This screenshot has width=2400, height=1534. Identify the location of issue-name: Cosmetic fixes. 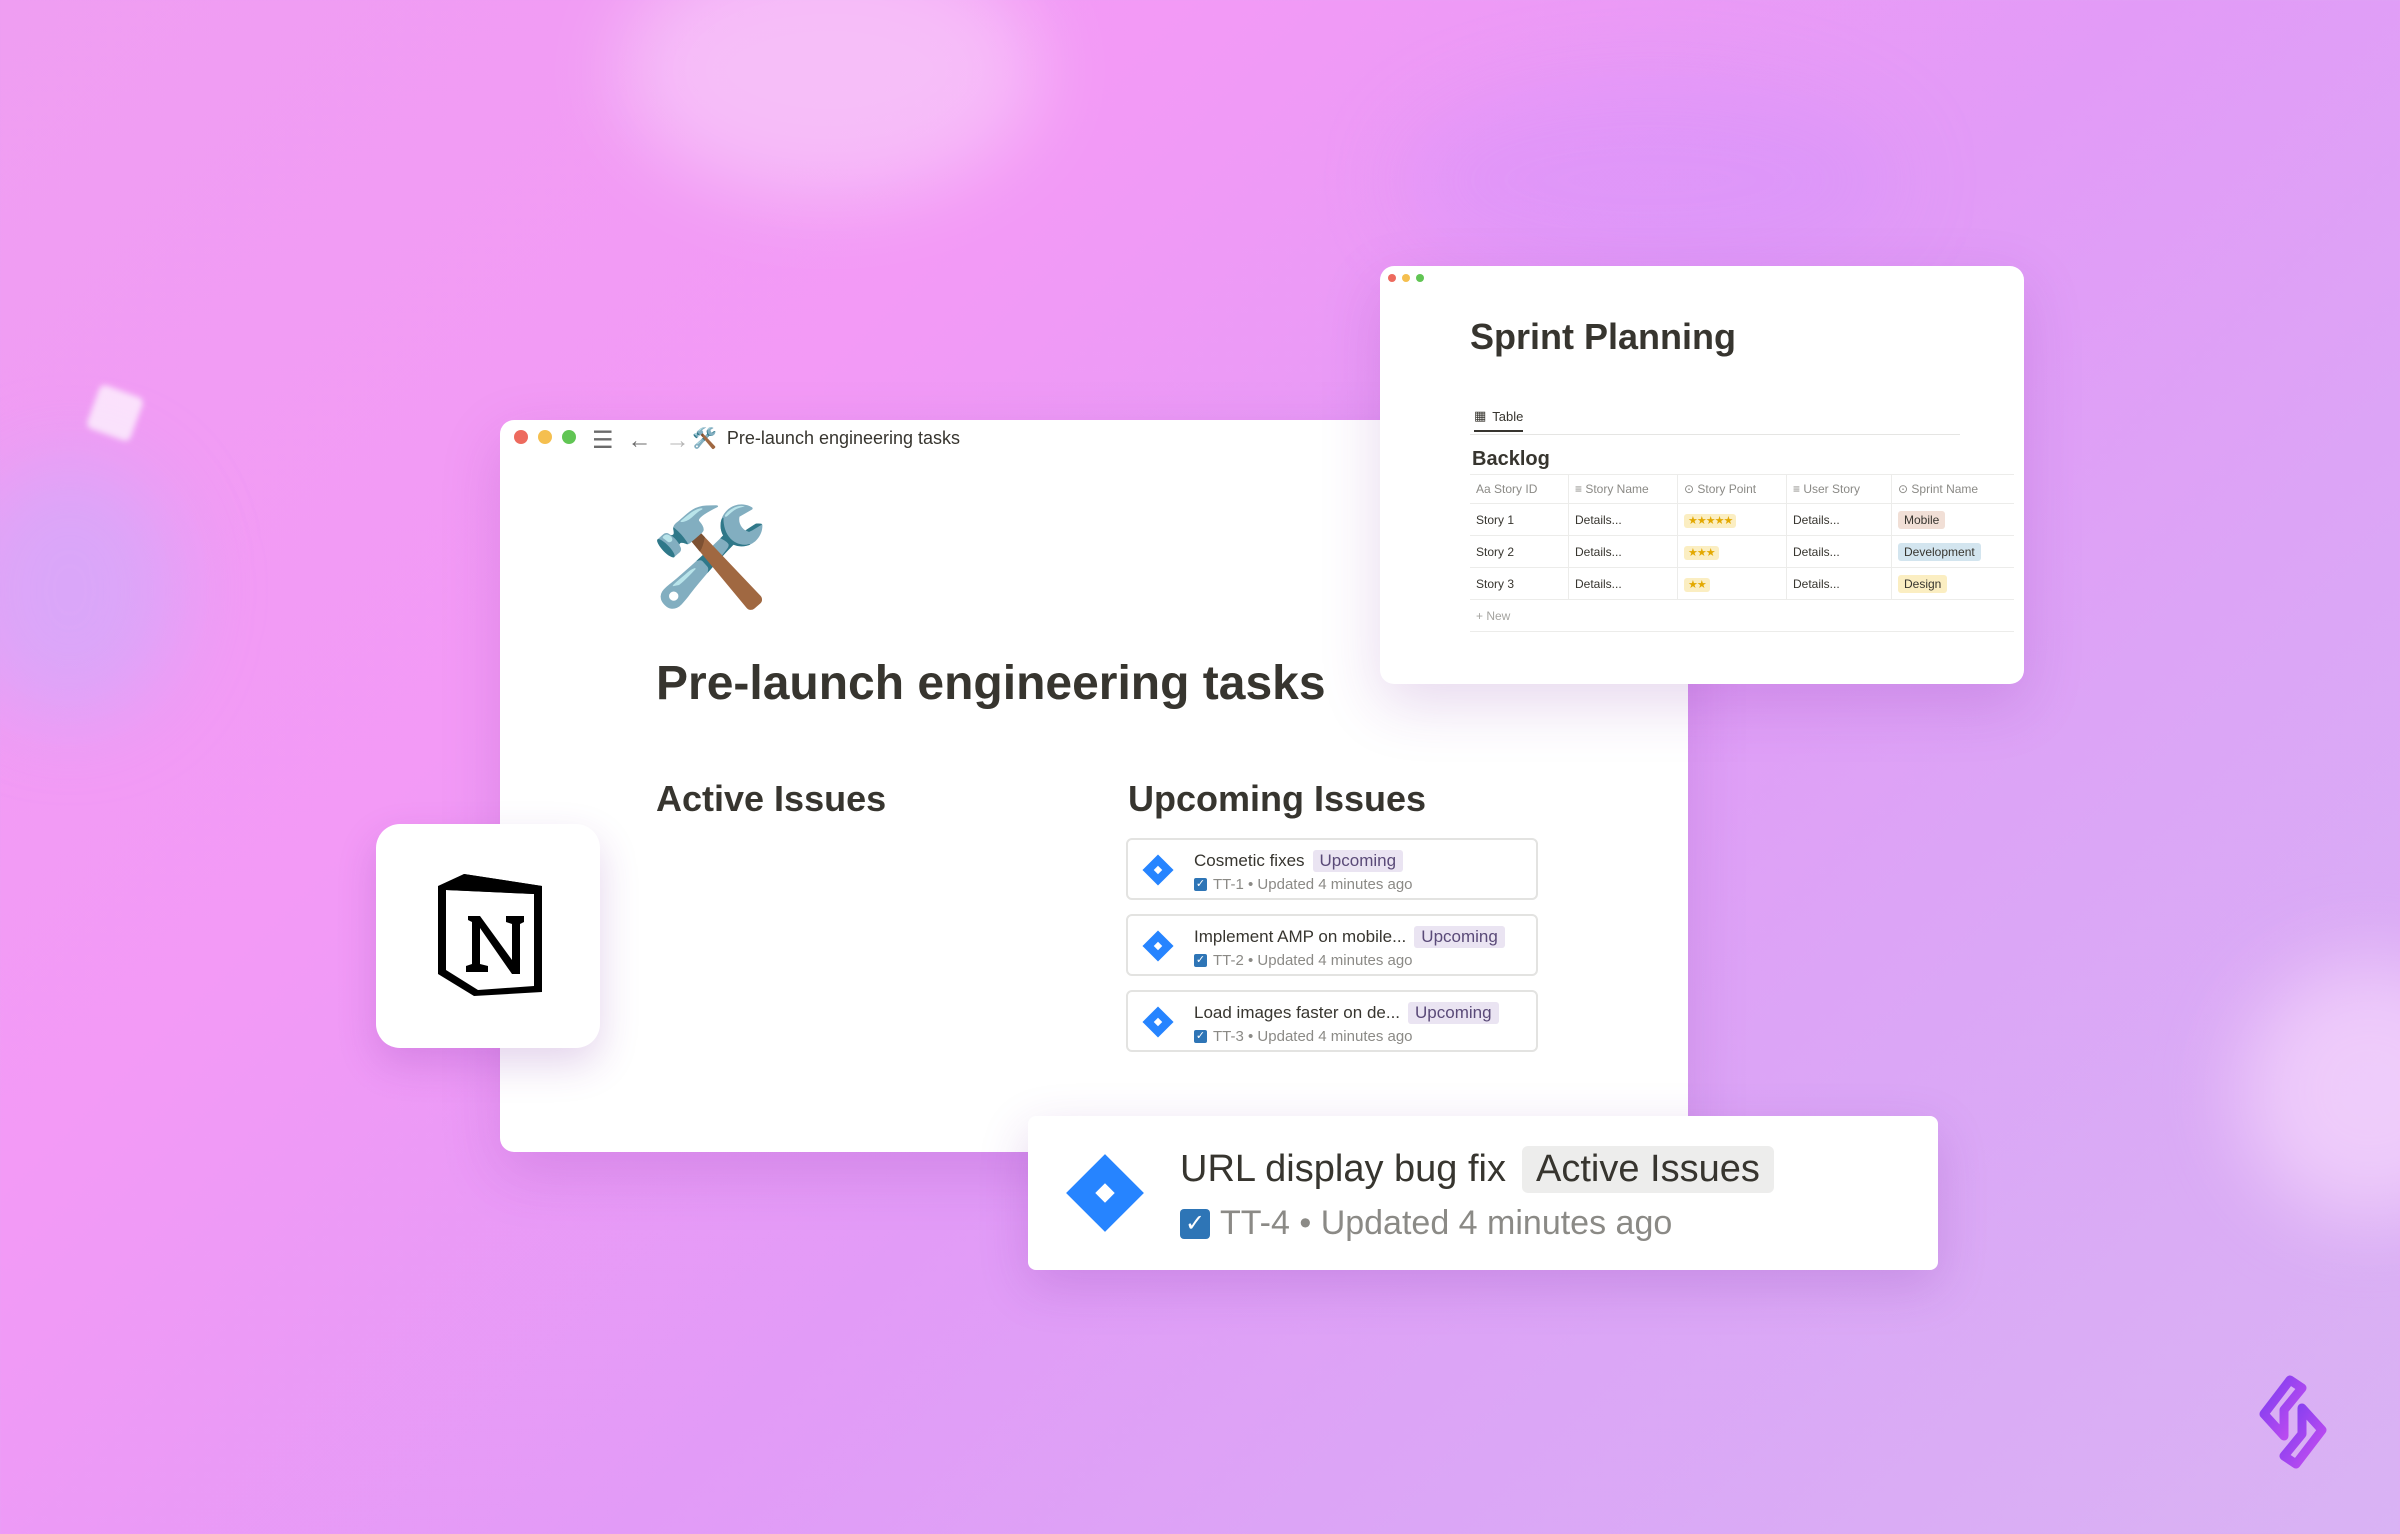
(1249, 860).